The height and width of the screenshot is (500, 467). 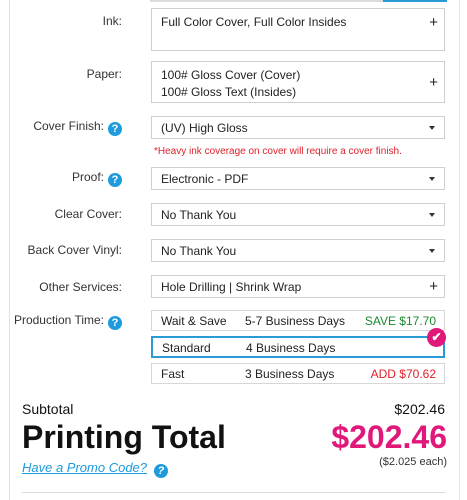 I want to click on other-services-select: Hole Drilling | Shrink Wrap +, so click(x=298, y=286).